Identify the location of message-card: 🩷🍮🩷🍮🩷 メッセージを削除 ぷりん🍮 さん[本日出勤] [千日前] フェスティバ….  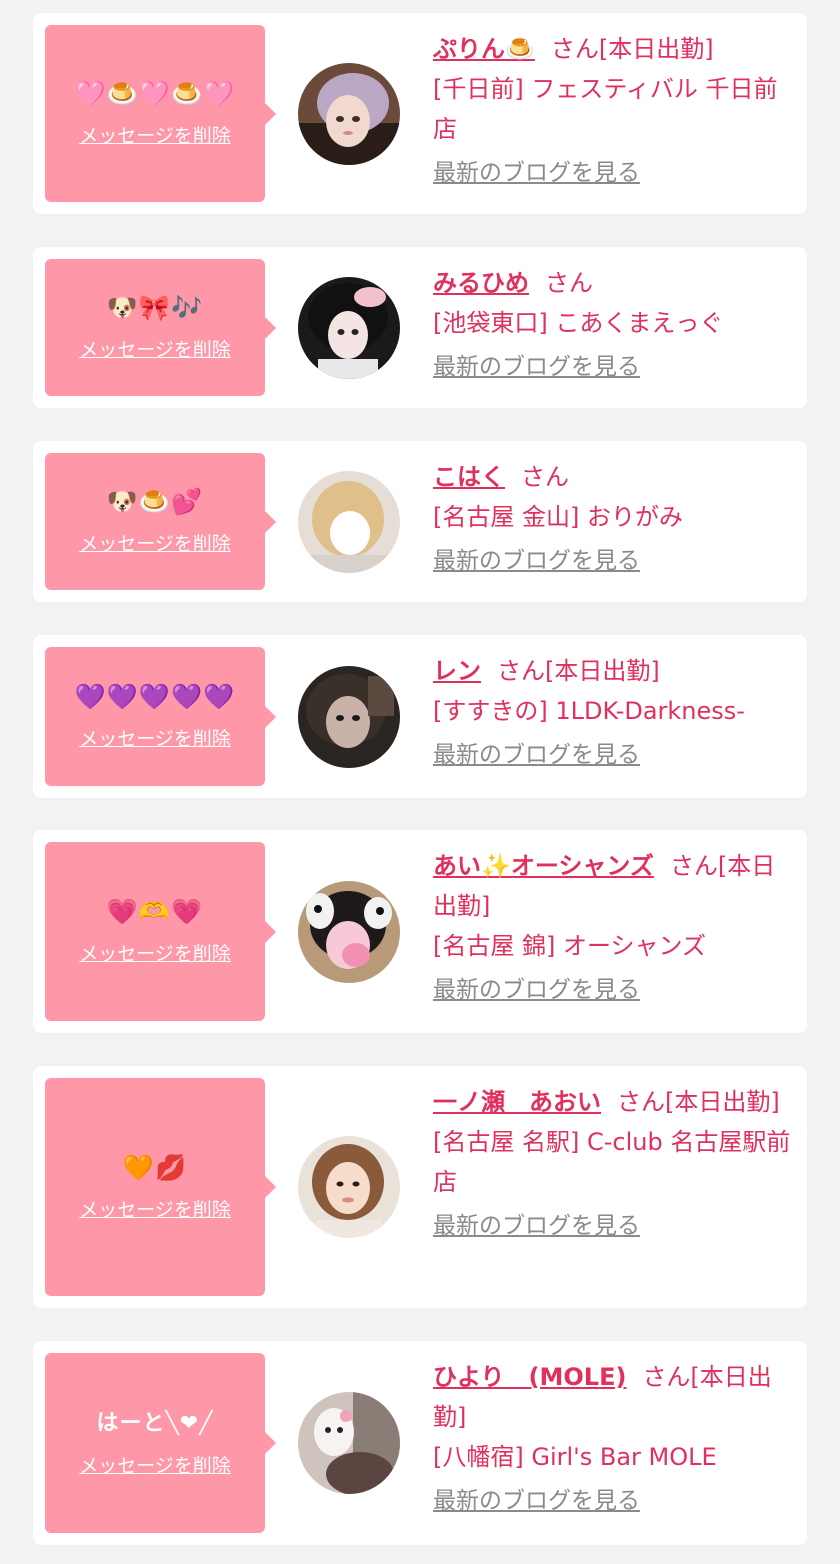
(420, 113).